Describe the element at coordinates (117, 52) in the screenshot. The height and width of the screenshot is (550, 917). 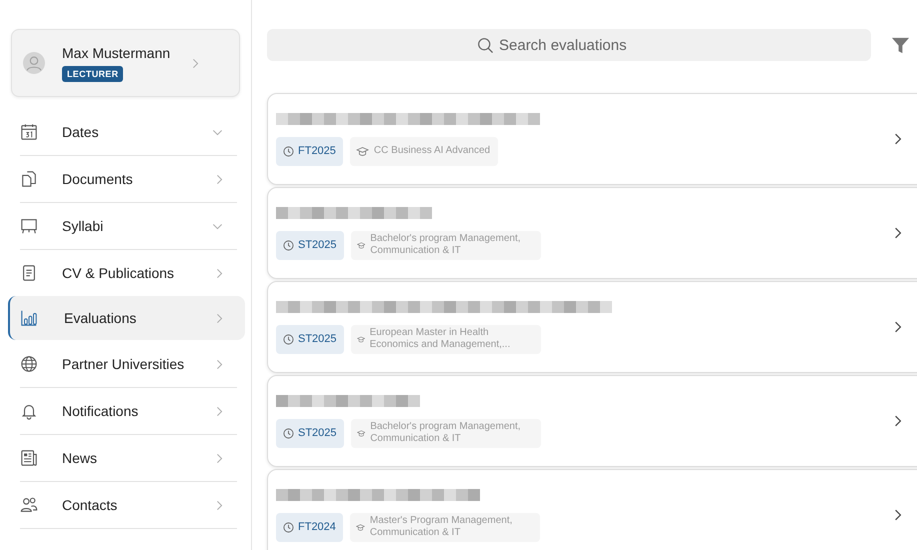
I see `user-name: Max Mustermann` at that location.